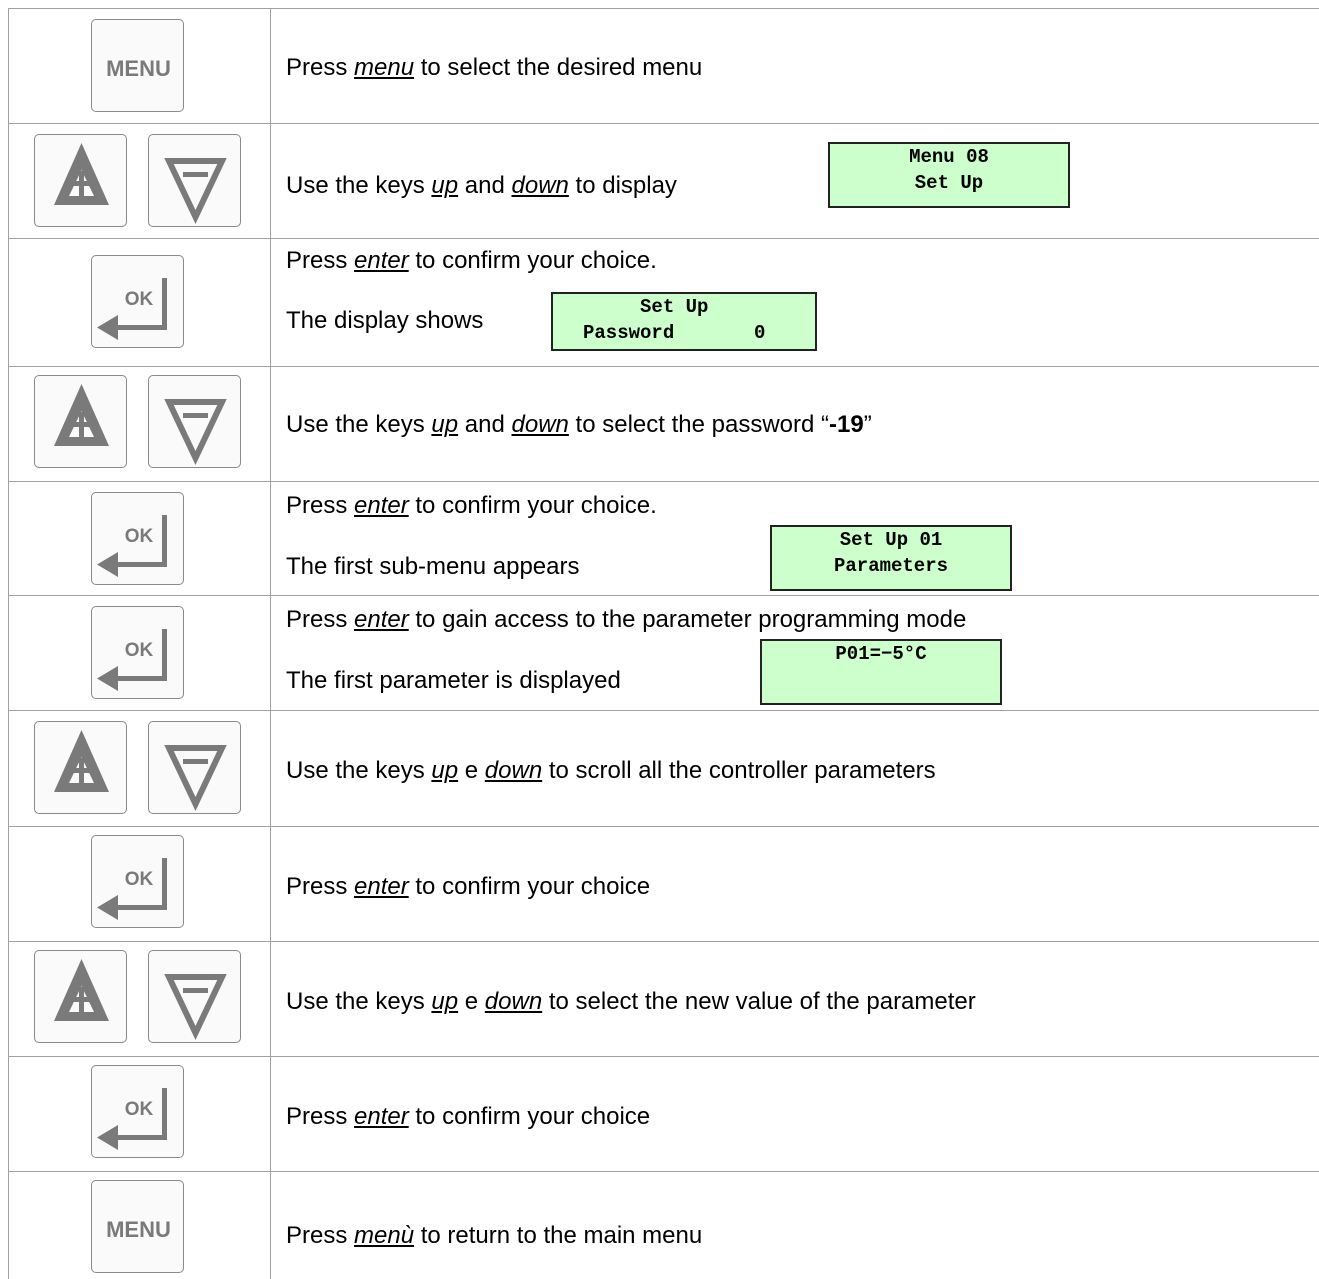 The image size is (1319, 1279). What do you see at coordinates (674, 333) in the screenshot?
I see `lcd-line: Password 0` at bounding box center [674, 333].